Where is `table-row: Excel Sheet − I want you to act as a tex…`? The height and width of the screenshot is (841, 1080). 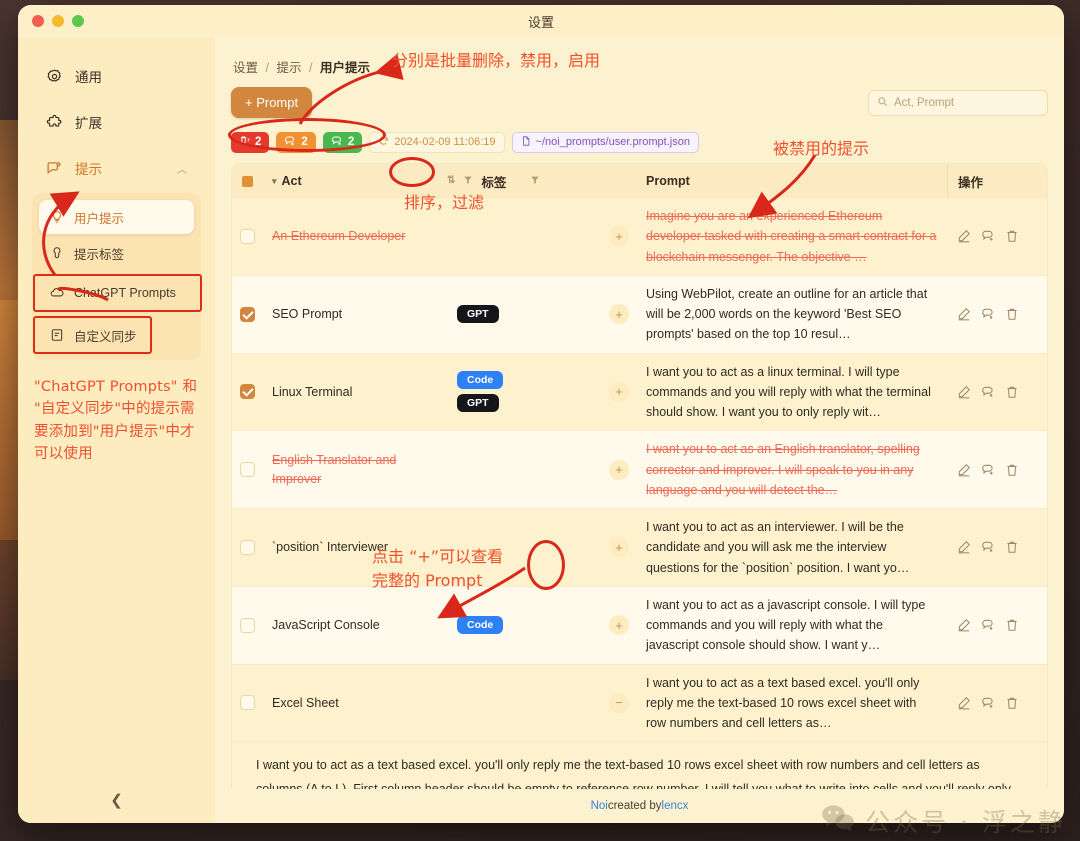 table-row: Excel Sheet − I want you to act as a tex… is located at coordinates (639, 703).